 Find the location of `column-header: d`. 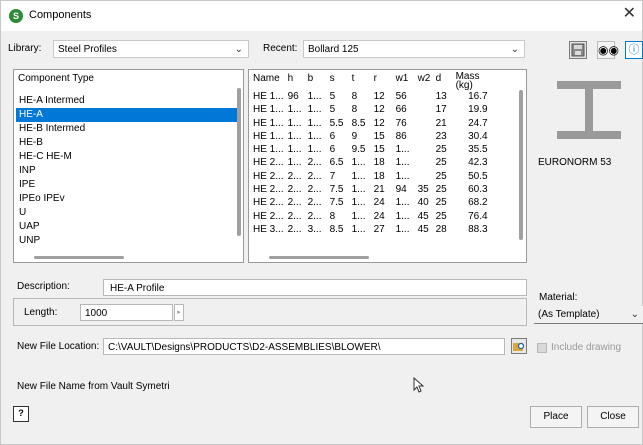

column-header: d is located at coordinates (444, 81).